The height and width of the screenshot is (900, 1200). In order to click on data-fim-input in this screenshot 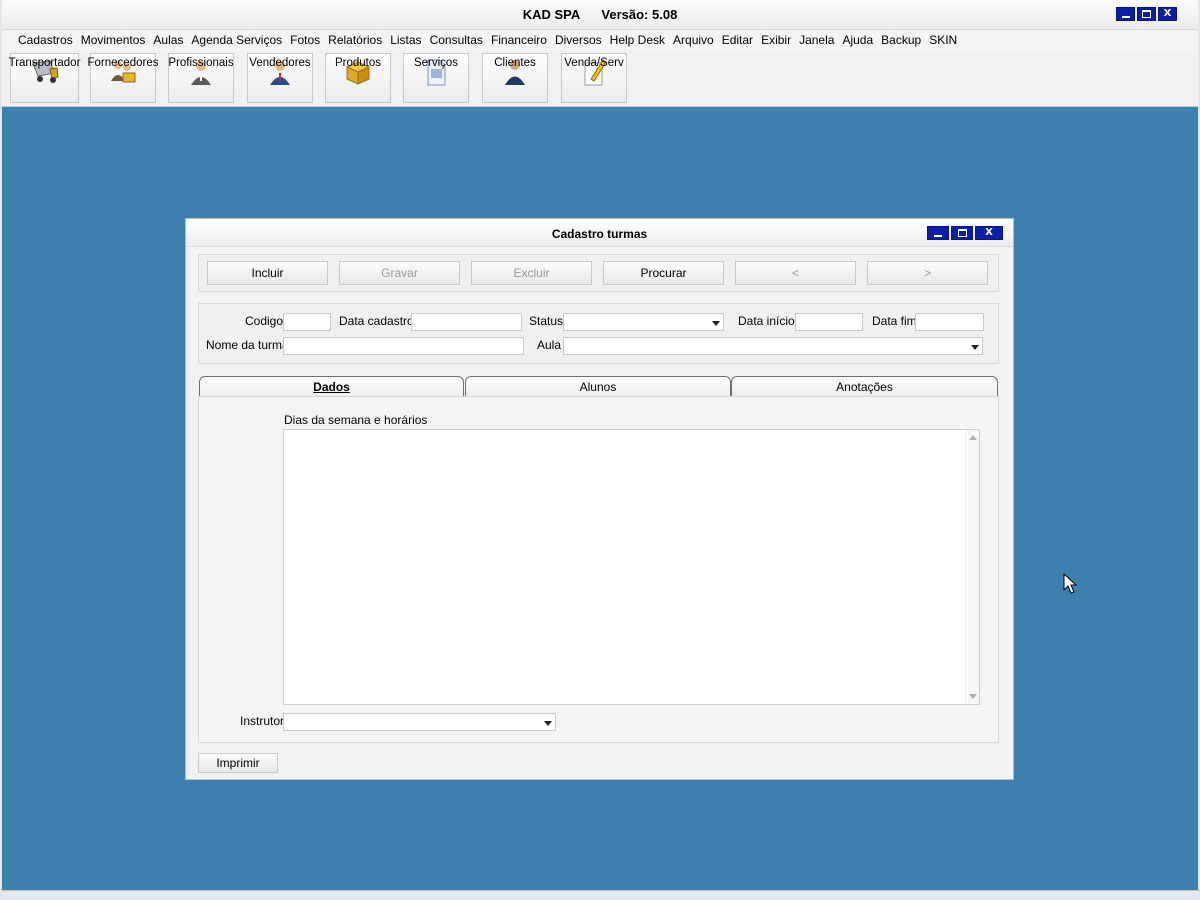, I will do `click(949, 322)`.